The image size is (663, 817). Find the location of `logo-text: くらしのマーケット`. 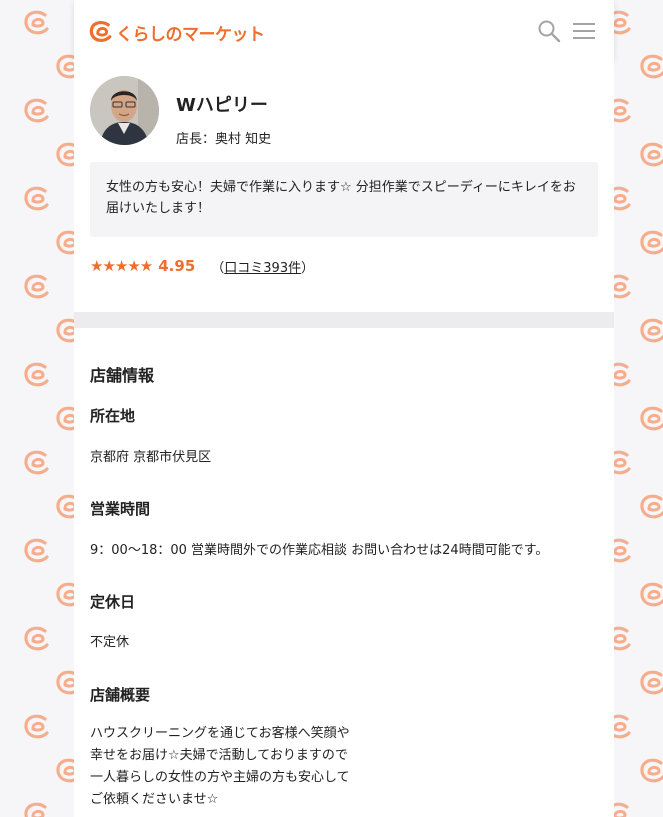

logo-text: くらしのマーケット is located at coordinates (190, 34).